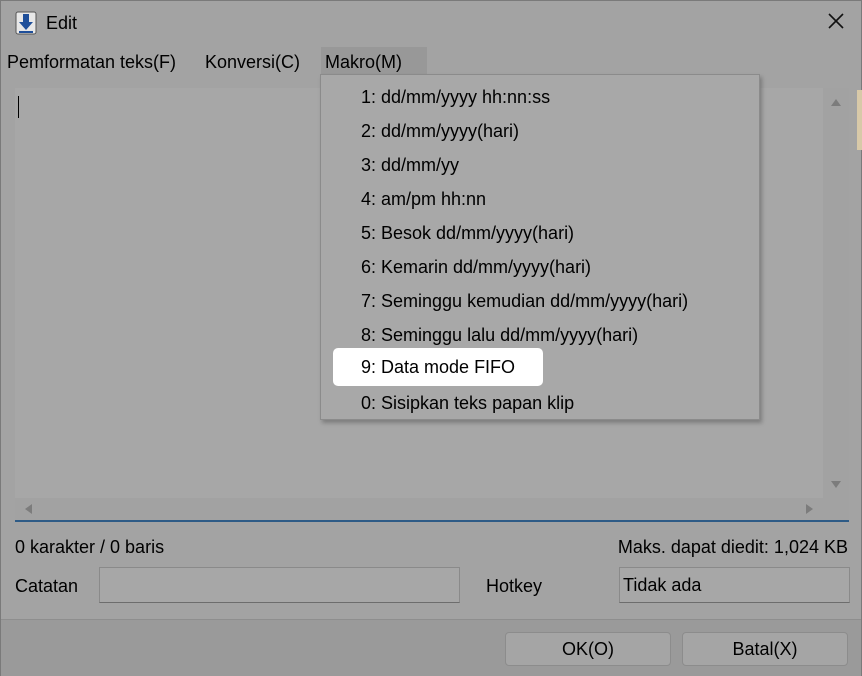 The width and height of the screenshot is (862, 676). What do you see at coordinates (541, 199) in the screenshot?
I see `macro-item-4: 4: am/pm hh:nn` at bounding box center [541, 199].